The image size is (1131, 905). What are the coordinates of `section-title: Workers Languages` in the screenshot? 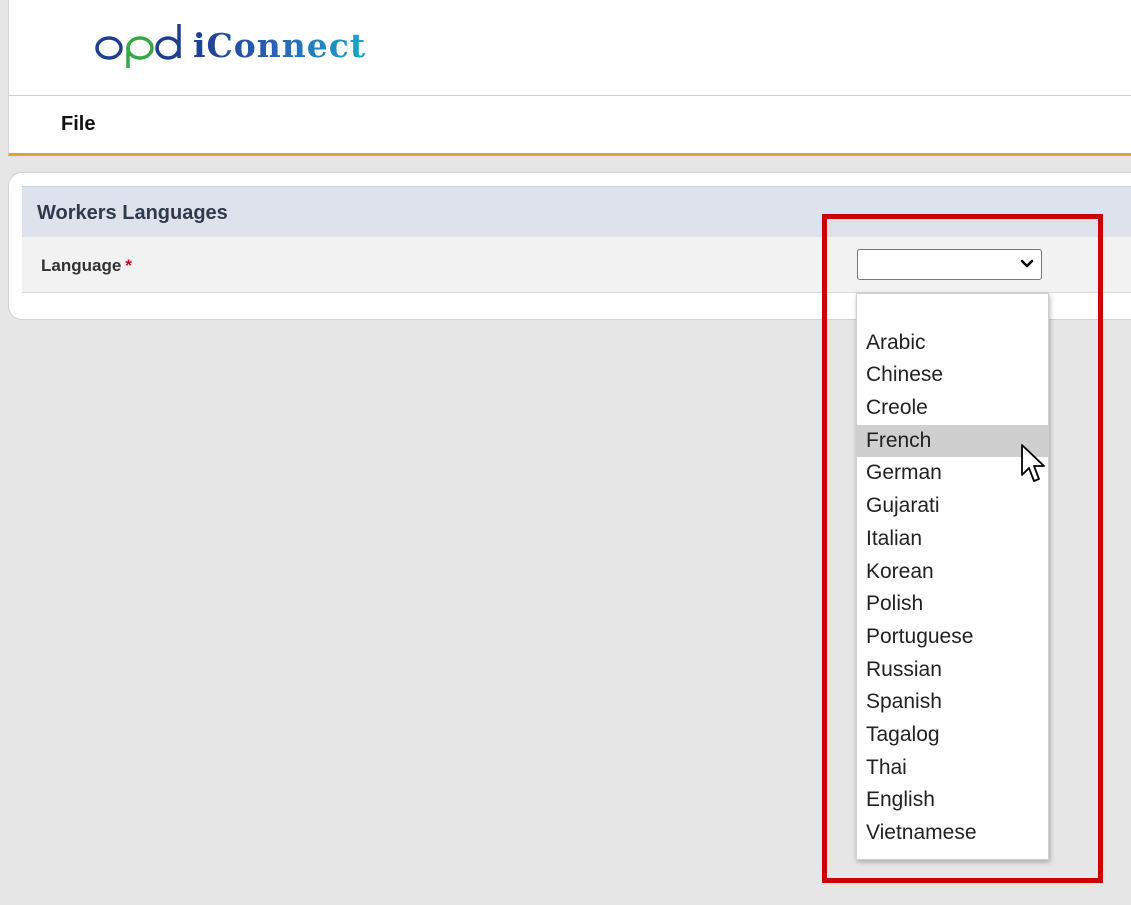 It's located at (132, 213).